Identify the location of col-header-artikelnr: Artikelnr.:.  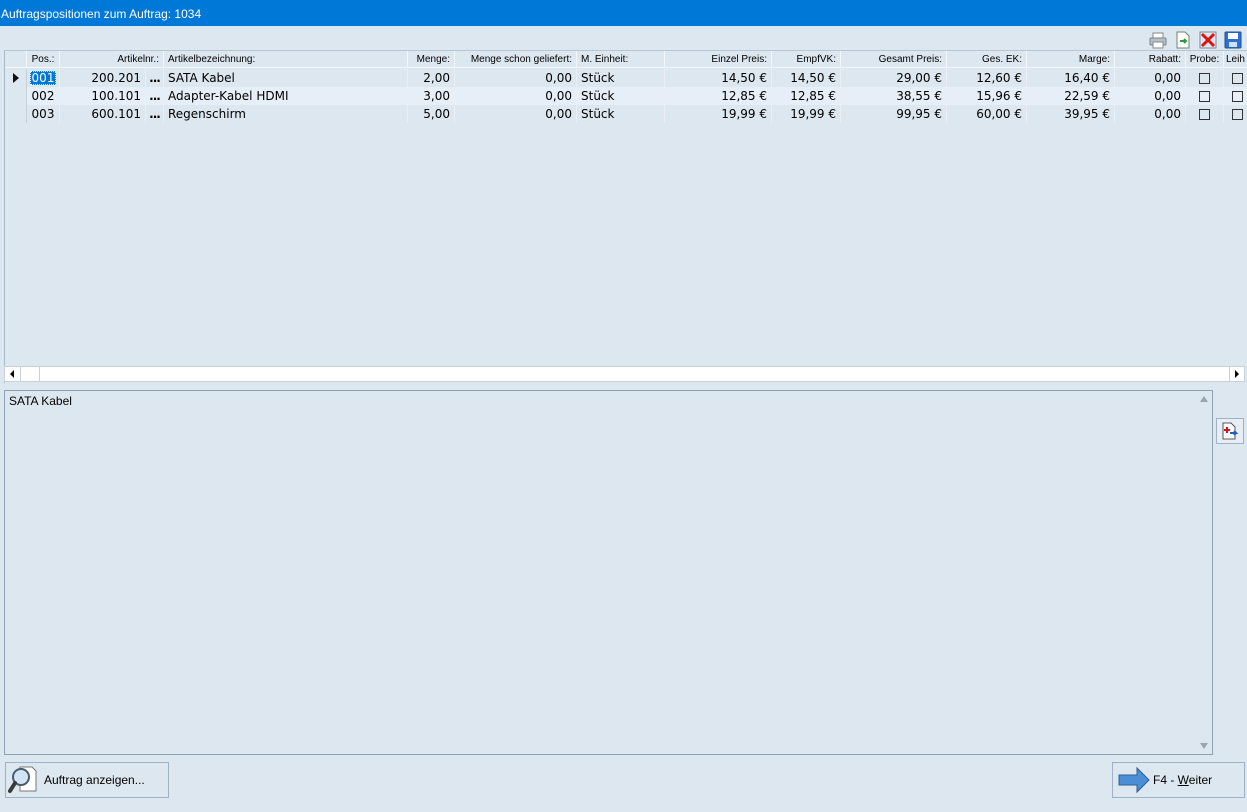
(112, 59).